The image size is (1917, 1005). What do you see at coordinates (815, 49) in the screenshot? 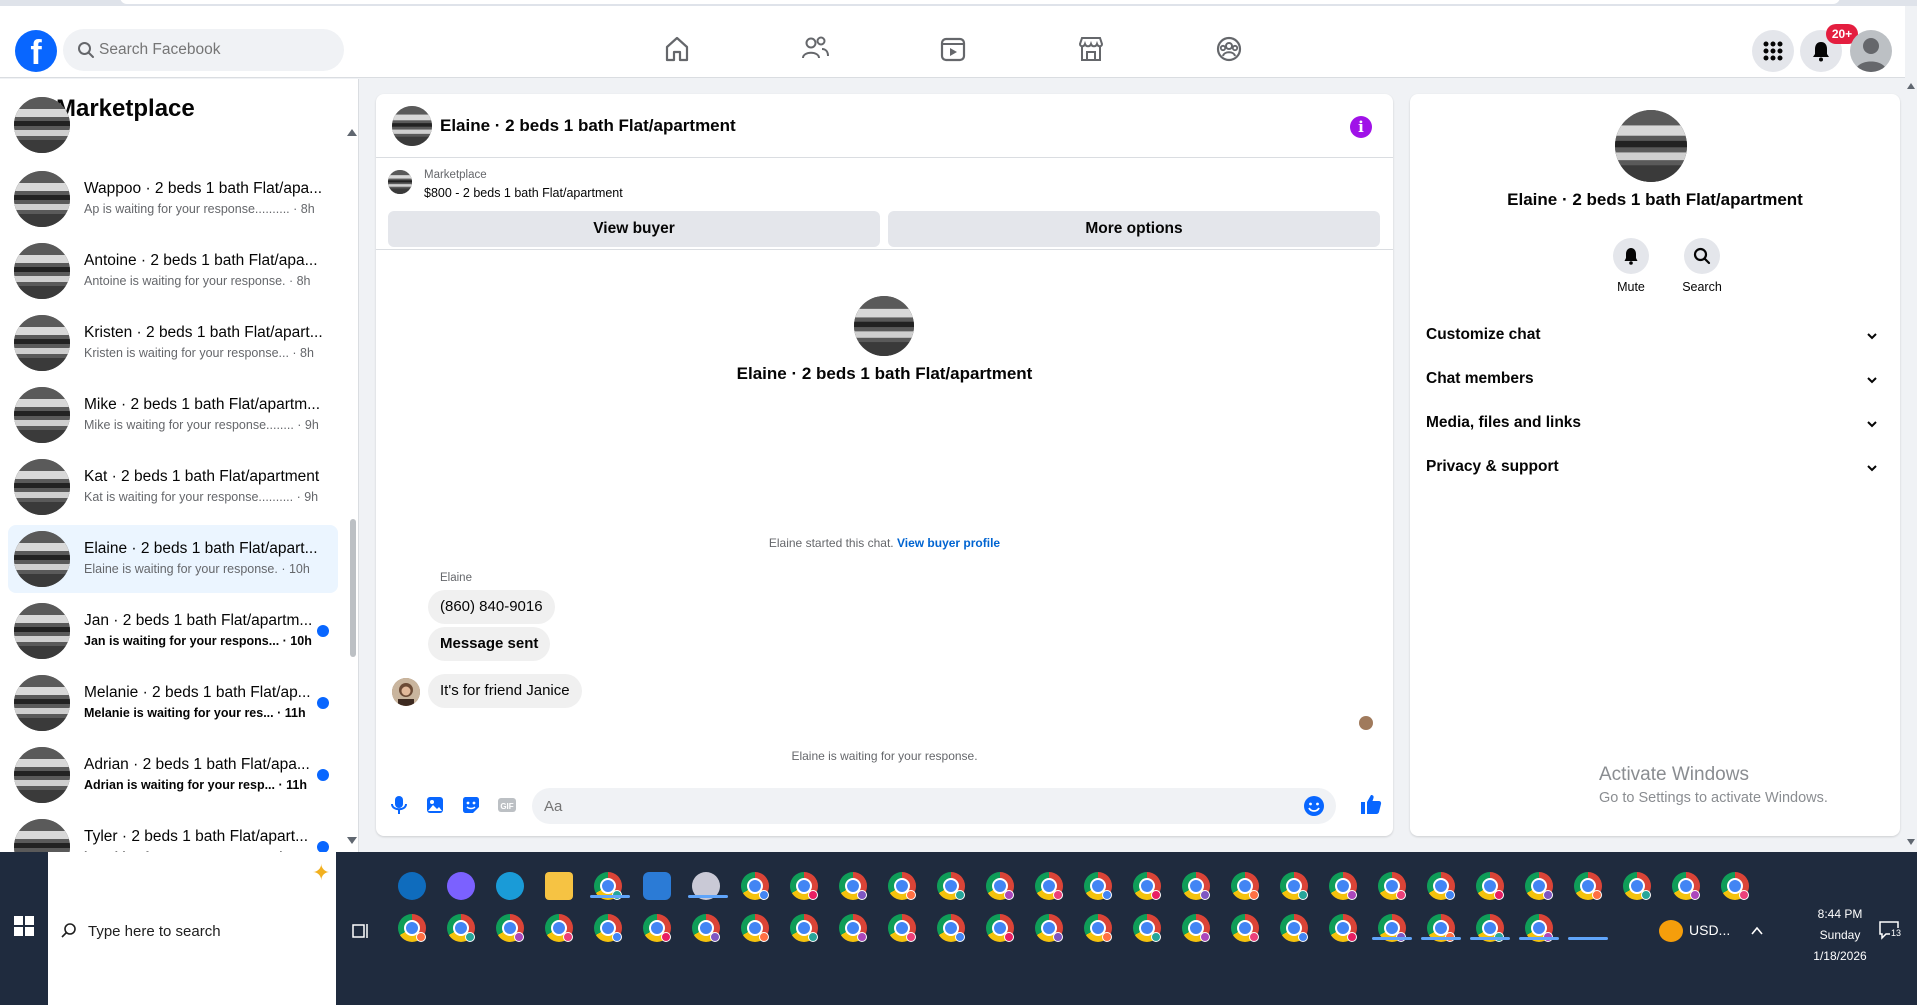
I see `friends-icon` at bounding box center [815, 49].